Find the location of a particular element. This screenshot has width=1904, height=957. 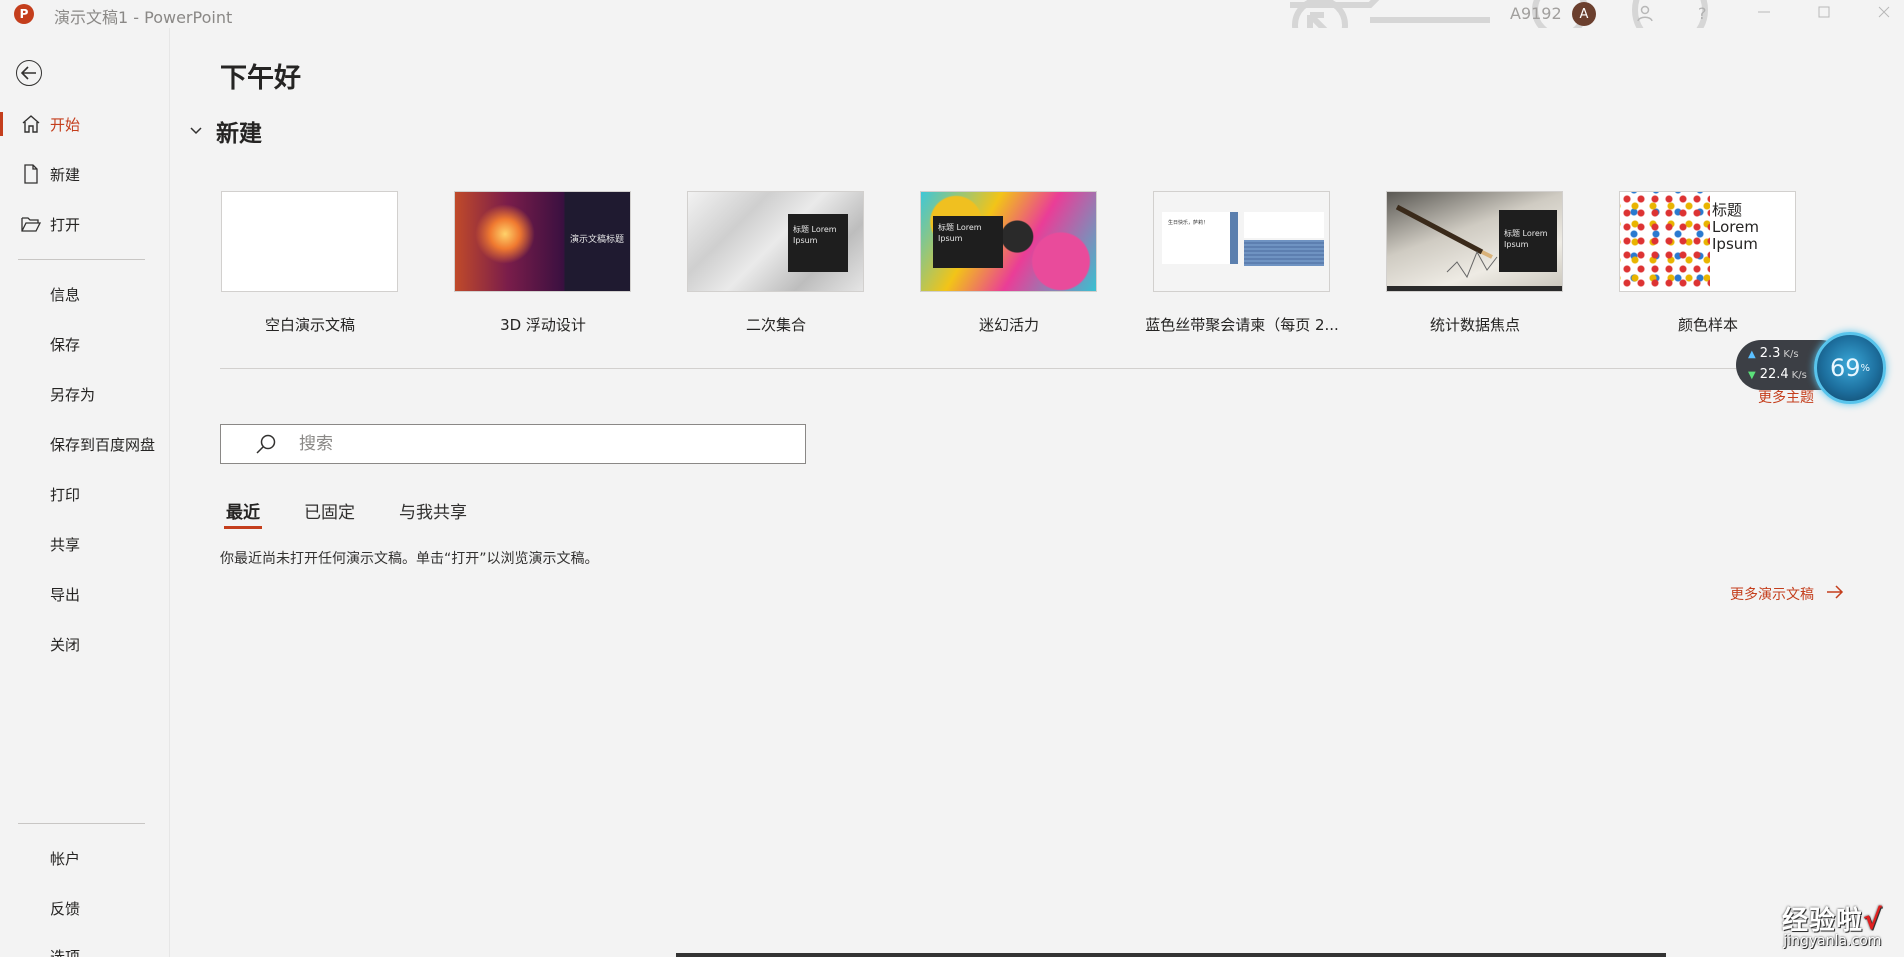

watermark: 经验啦√ jingyanla.com is located at coordinates (1832, 924).